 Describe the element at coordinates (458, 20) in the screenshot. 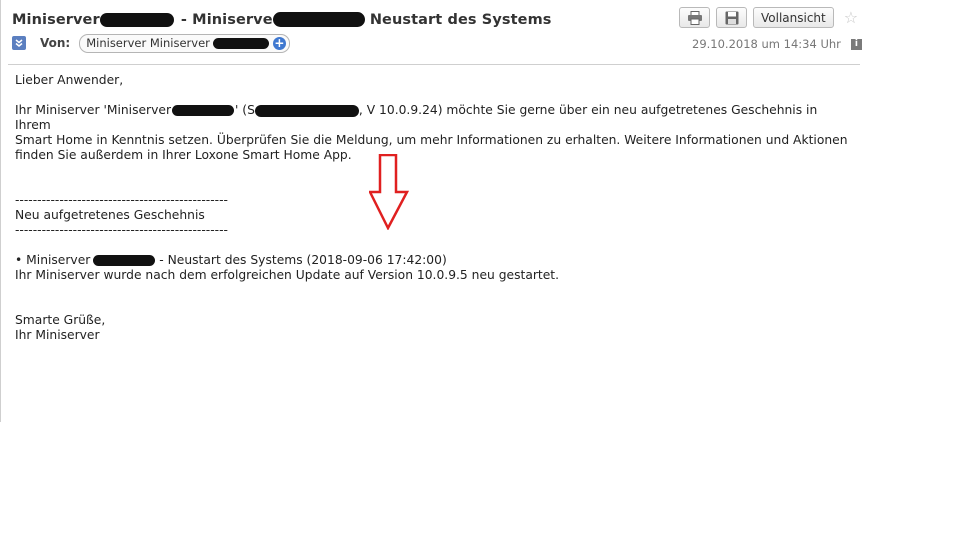

I see `subject-part2: Neustart des Systems` at that location.